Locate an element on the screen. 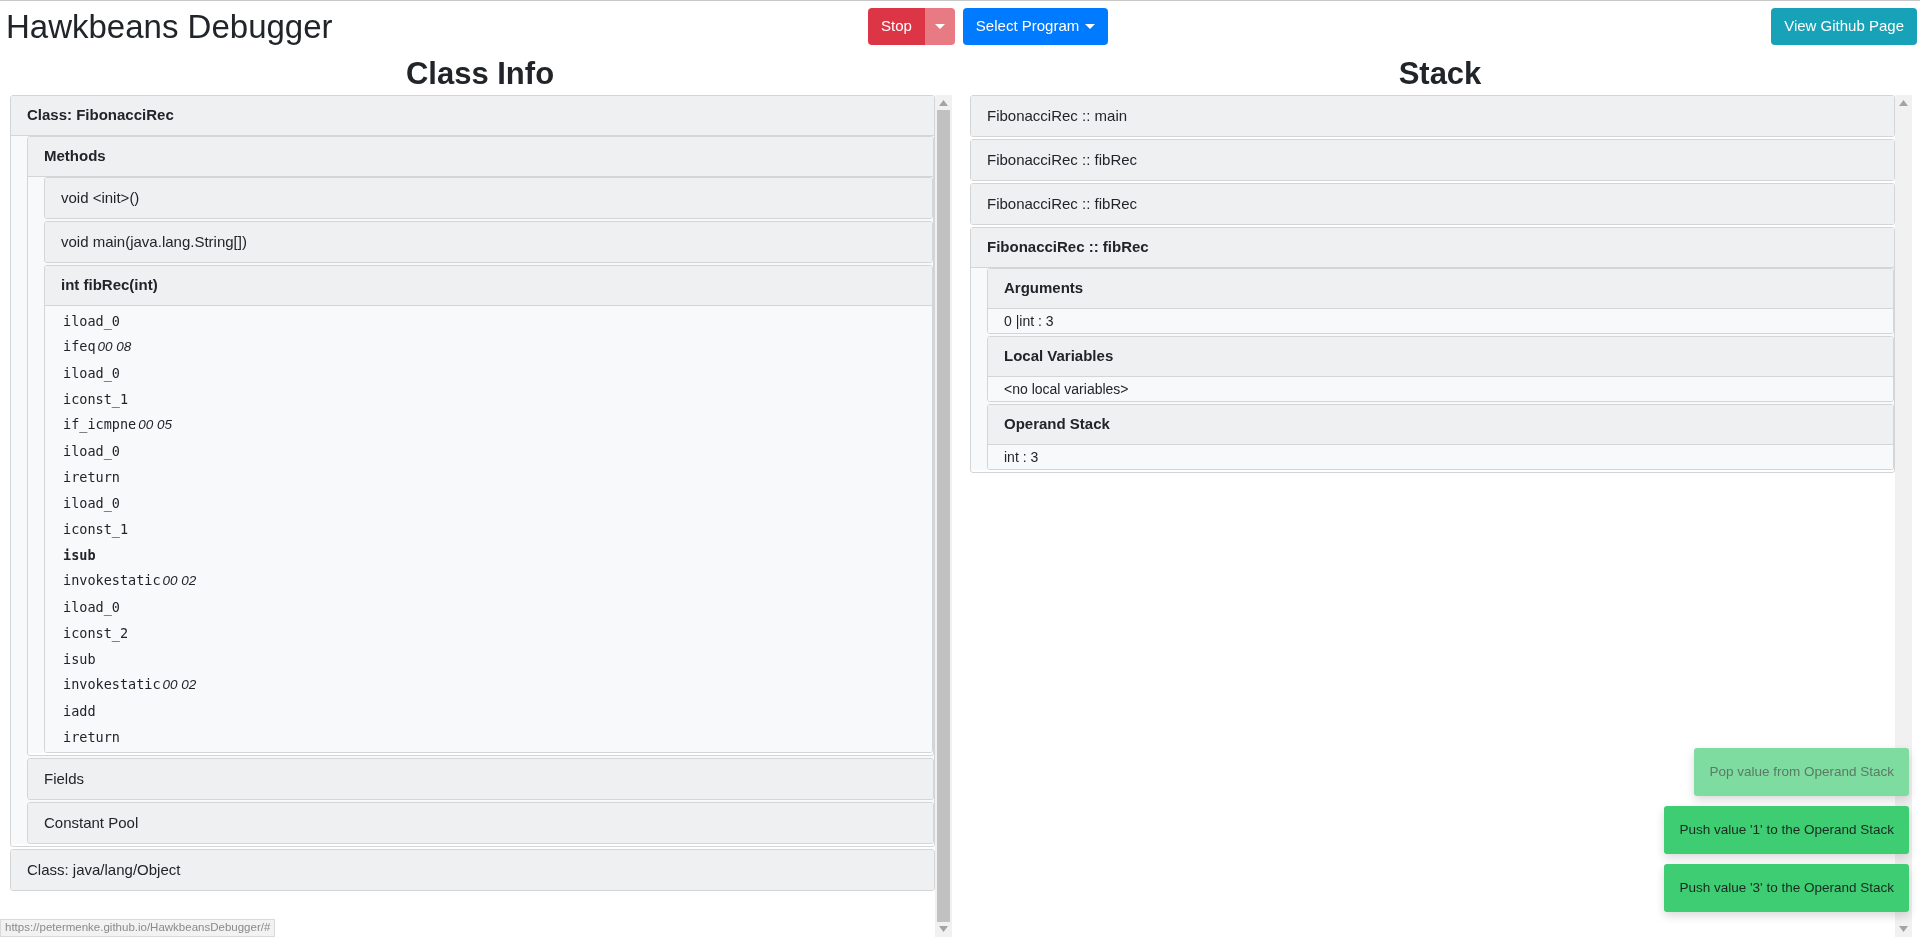 This screenshot has width=1920, height=937. accordion-header: Operand Stack is located at coordinates (1440, 425).